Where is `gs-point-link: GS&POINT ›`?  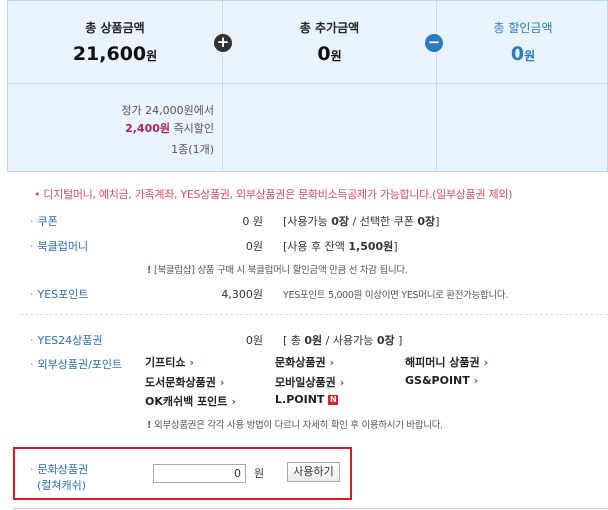 gs-point-link: GS&POINT › is located at coordinates (441, 380).